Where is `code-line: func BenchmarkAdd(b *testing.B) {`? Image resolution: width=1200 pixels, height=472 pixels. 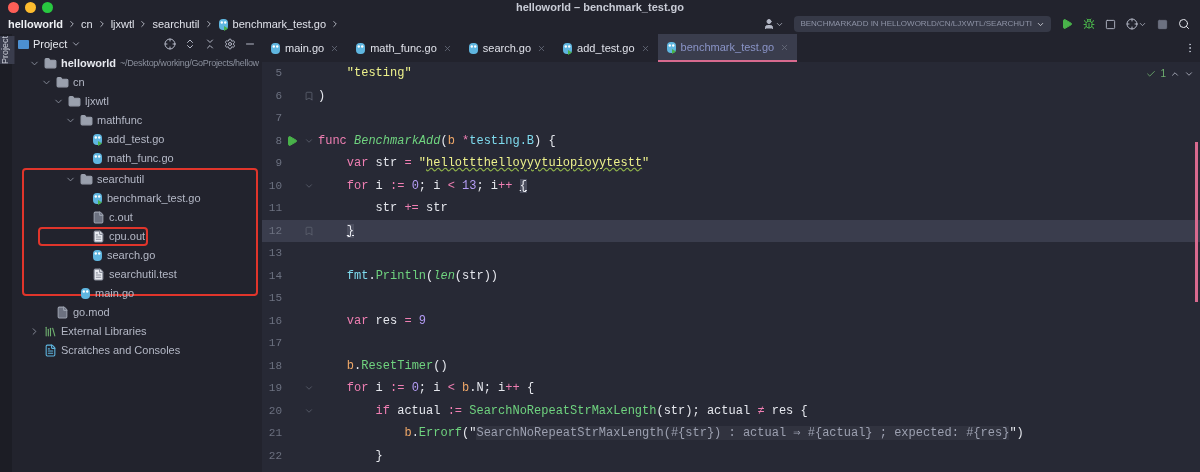
code-line: func BenchmarkAdd(b *testing.B) { is located at coordinates (437, 141).